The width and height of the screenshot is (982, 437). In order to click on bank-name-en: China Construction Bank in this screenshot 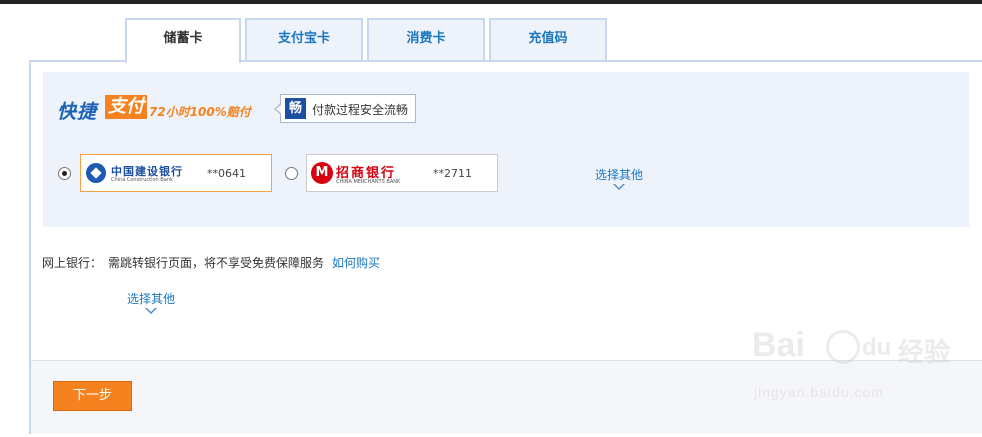, I will do `click(142, 180)`.